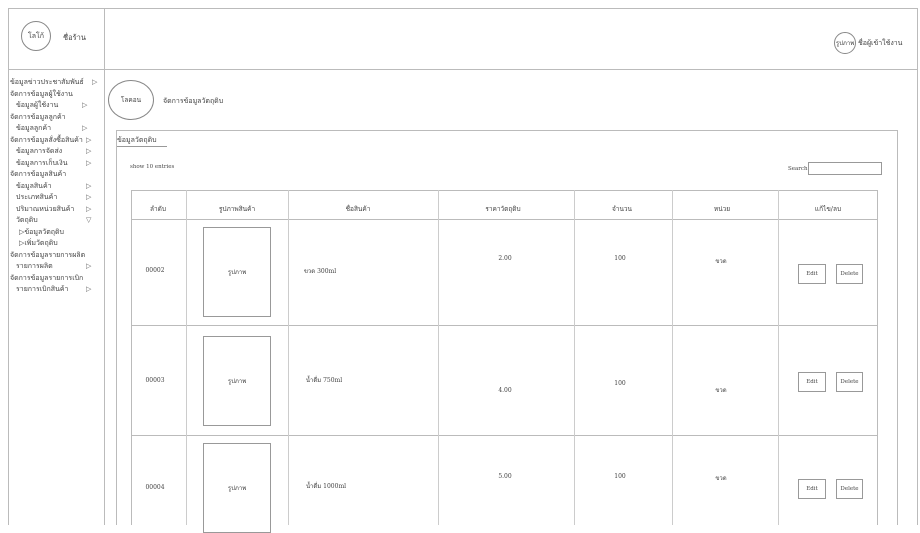 This screenshot has height=533, width=920. I want to click on user-avatar-text: รูปภาพ, so click(845, 43).